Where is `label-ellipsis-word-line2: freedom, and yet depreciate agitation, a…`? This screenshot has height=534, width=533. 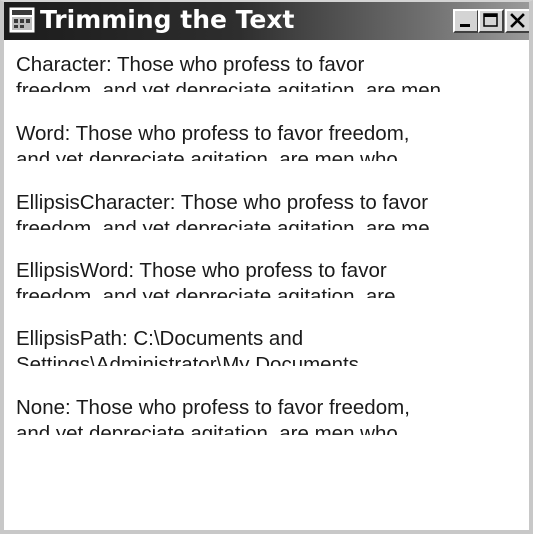 label-ellipsis-word-line2: freedom, and yet depreciate agitation, a… is located at coordinates (214, 291).